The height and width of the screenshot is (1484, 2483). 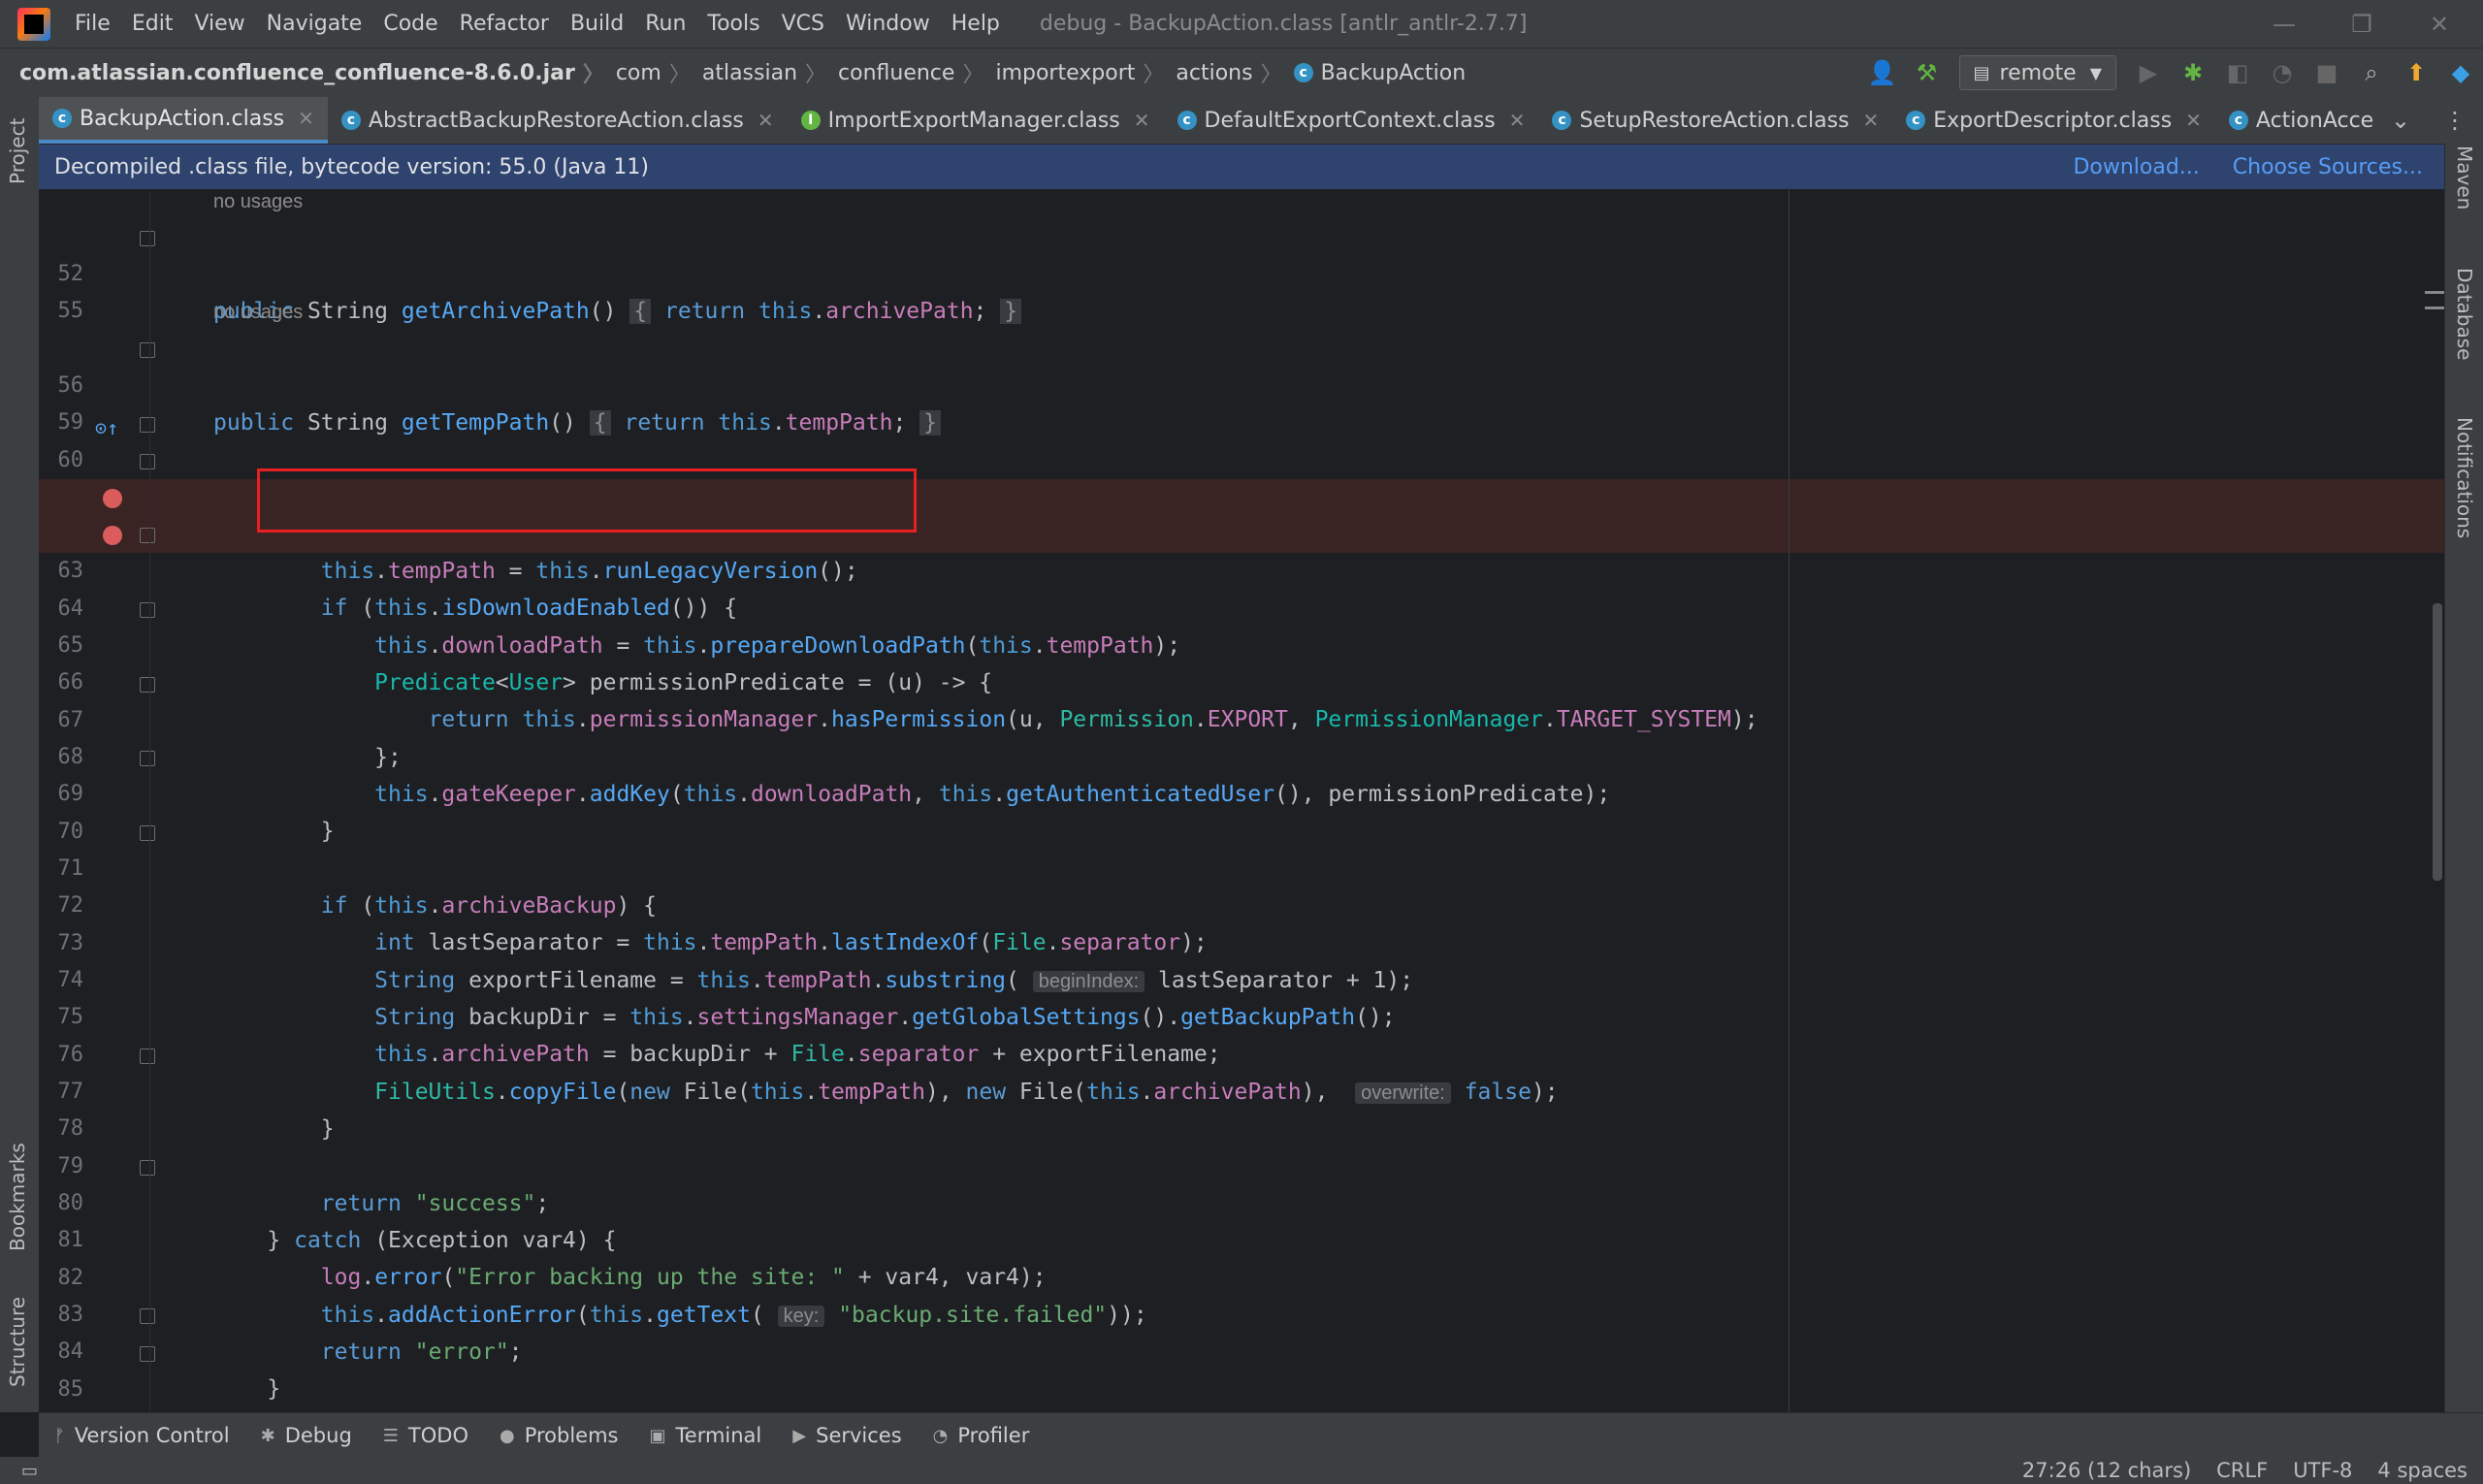 I want to click on menu-help: Help, so click(x=976, y=24).